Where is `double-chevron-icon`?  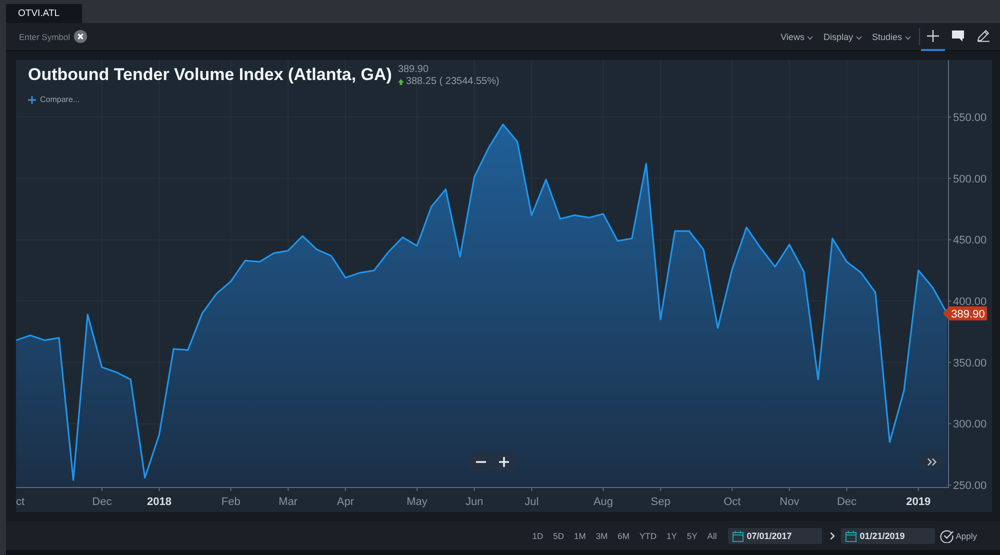
double-chevron-icon is located at coordinates (932, 462).